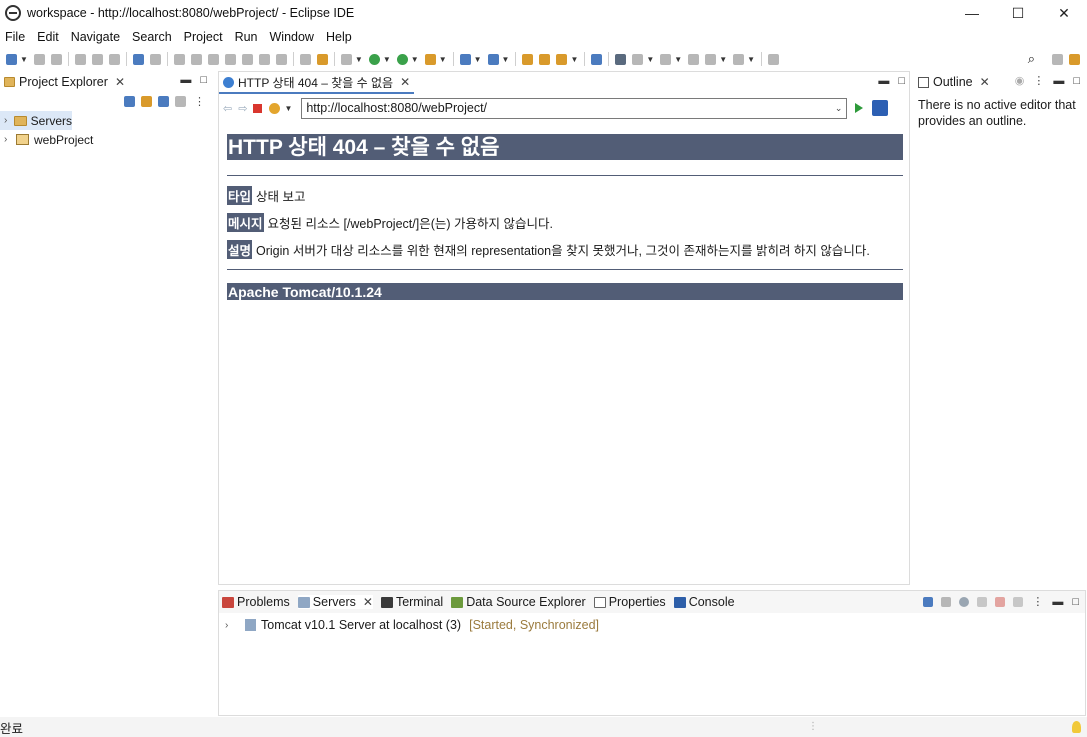 The height and width of the screenshot is (737, 1087). I want to click on brush-dropdown-icon: ▼, so click(574, 59).